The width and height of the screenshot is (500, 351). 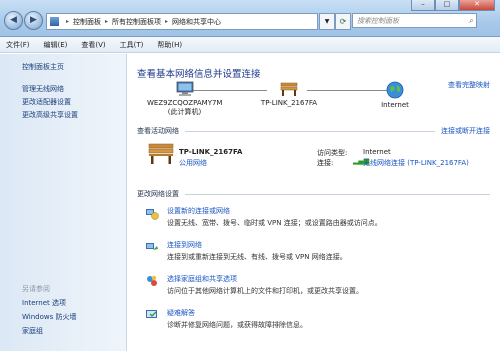 I want to click on menu-edit: 编辑(E), so click(x=56, y=45).